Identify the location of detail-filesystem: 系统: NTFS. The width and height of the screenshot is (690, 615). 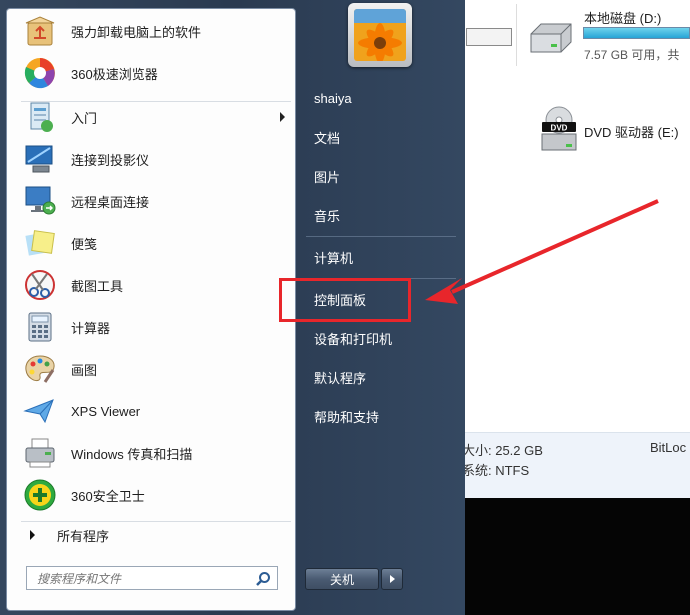
(496, 470).